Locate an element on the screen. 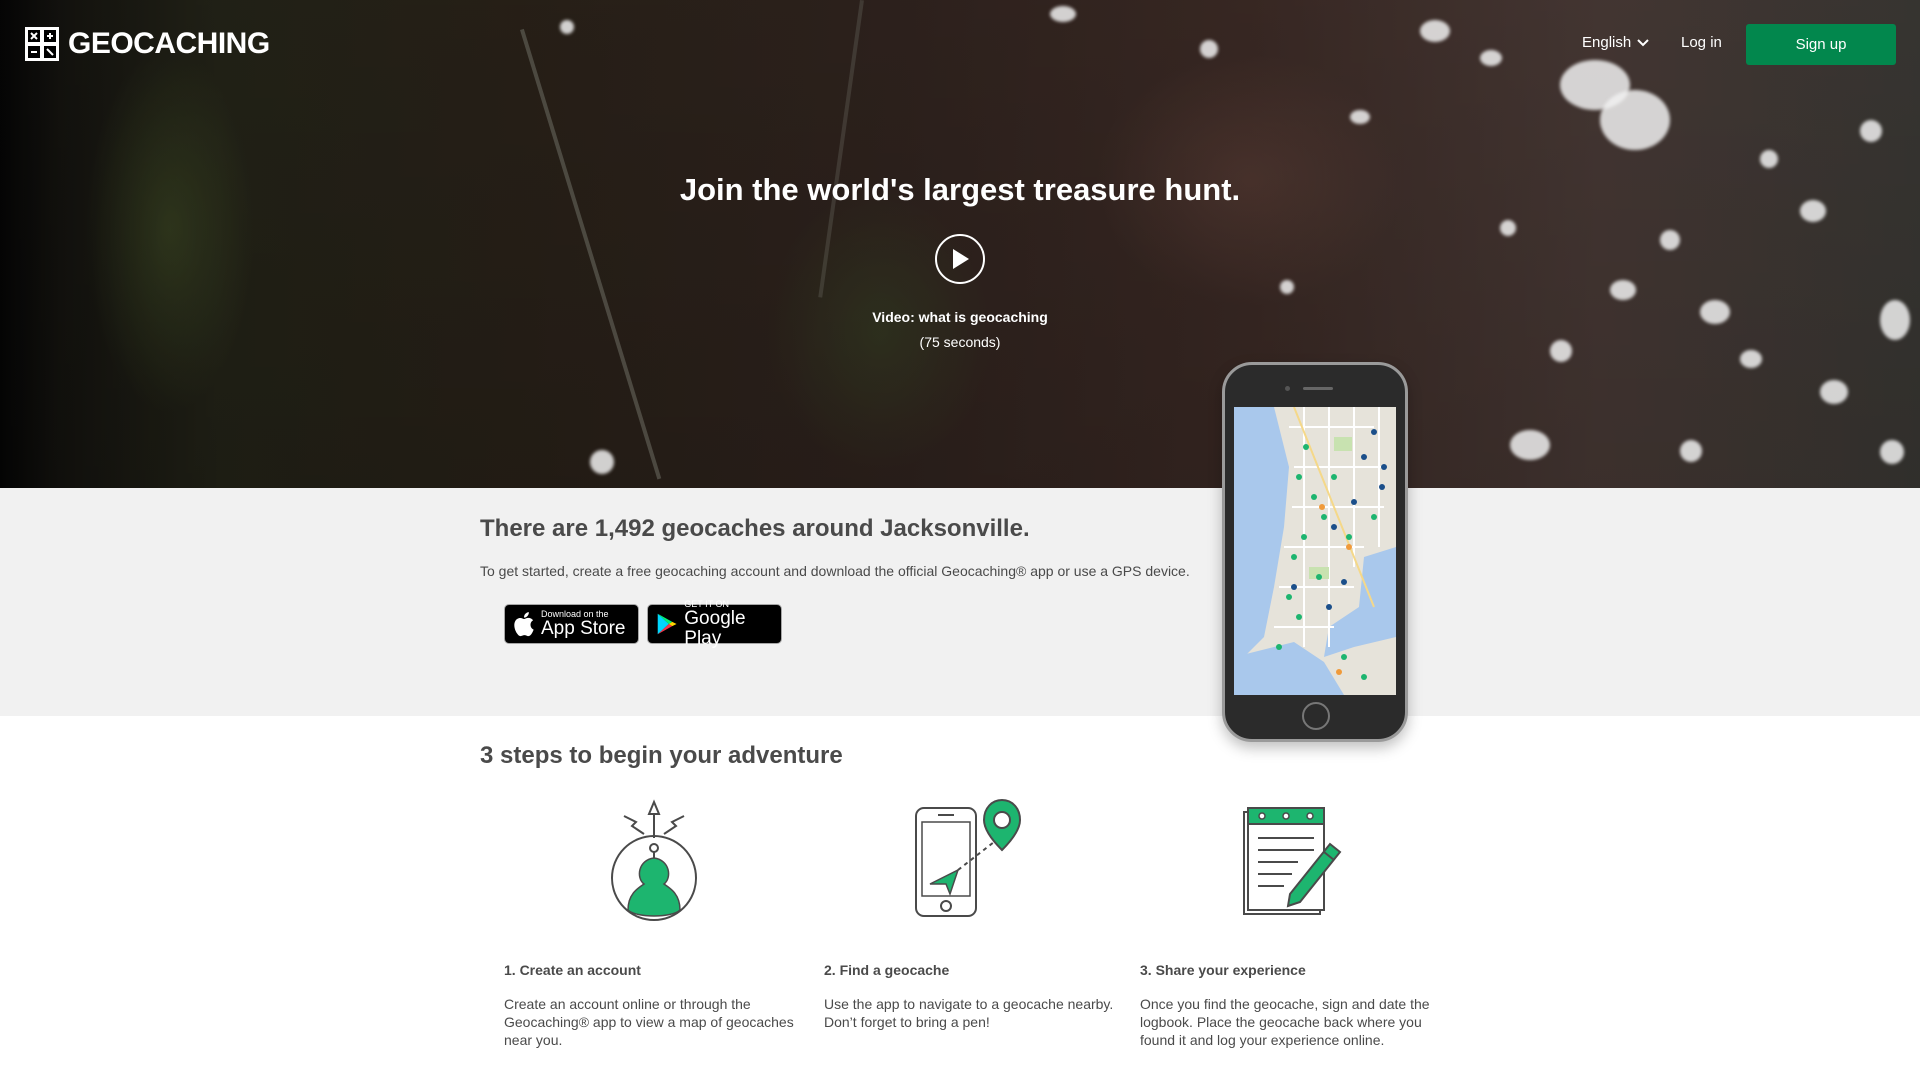 The image size is (1920, 1080). chevron-down-icon is located at coordinates (1643, 42).